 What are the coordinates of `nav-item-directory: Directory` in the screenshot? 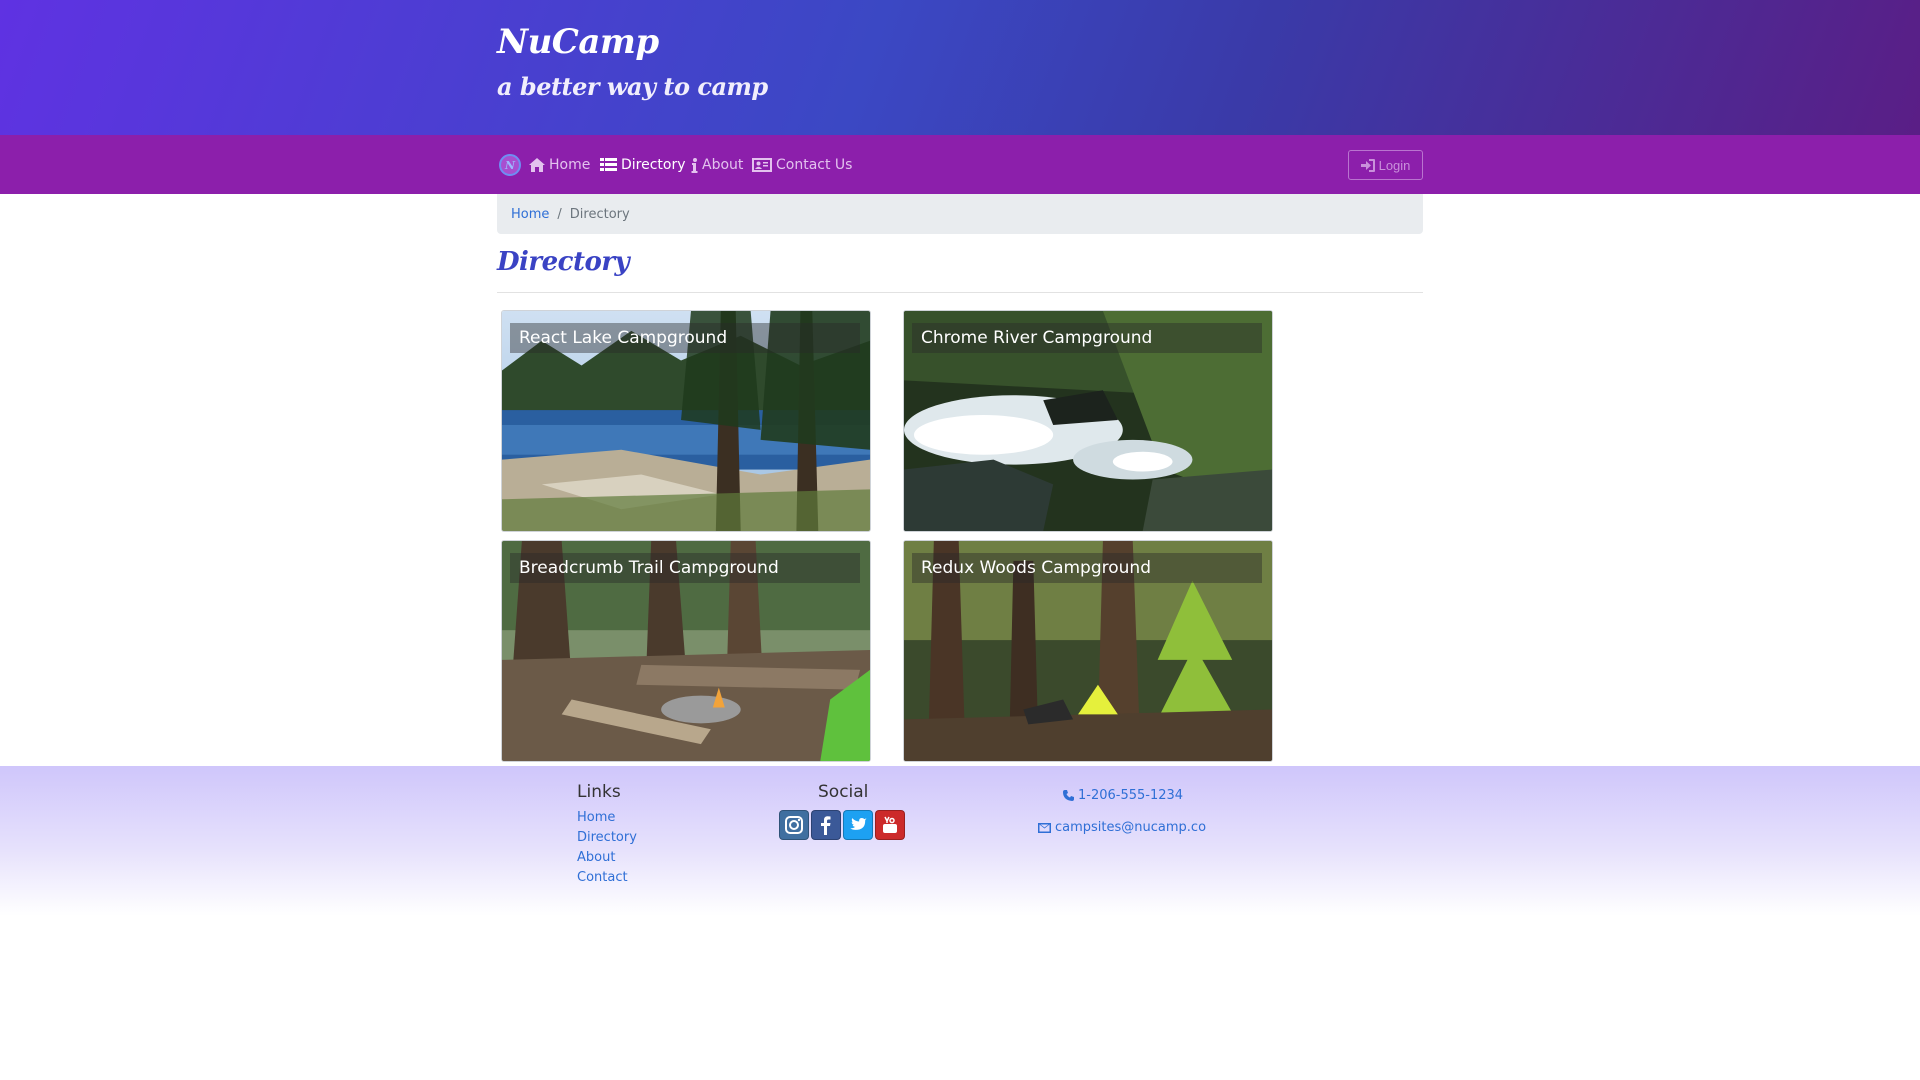 It's located at (643, 165).